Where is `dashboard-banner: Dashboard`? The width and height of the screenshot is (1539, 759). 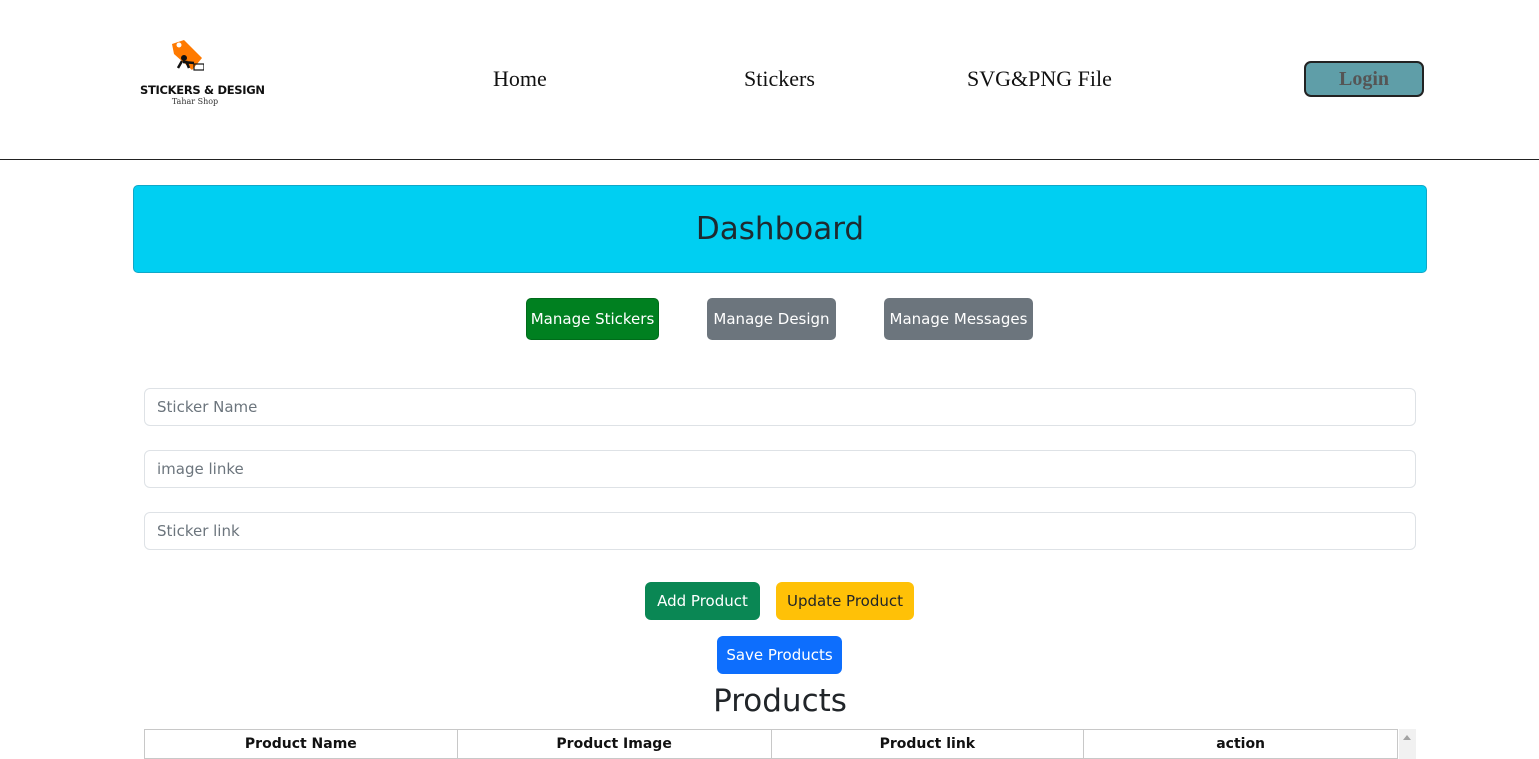
dashboard-banner: Dashboard is located at coordinates (780, 229).